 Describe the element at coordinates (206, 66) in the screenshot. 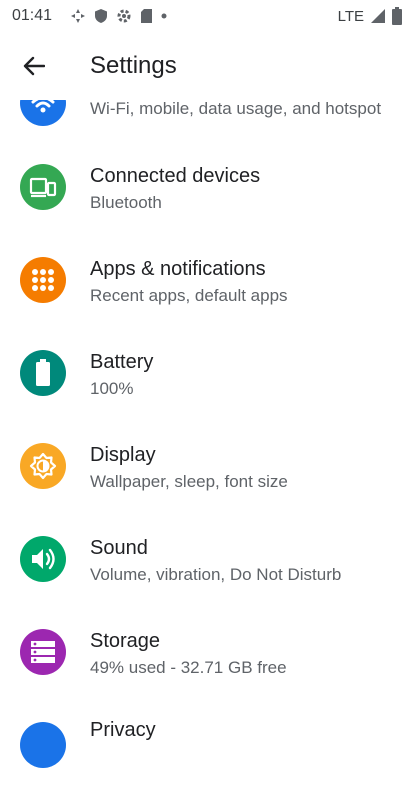

I see `app-bar: Settings` at that location.